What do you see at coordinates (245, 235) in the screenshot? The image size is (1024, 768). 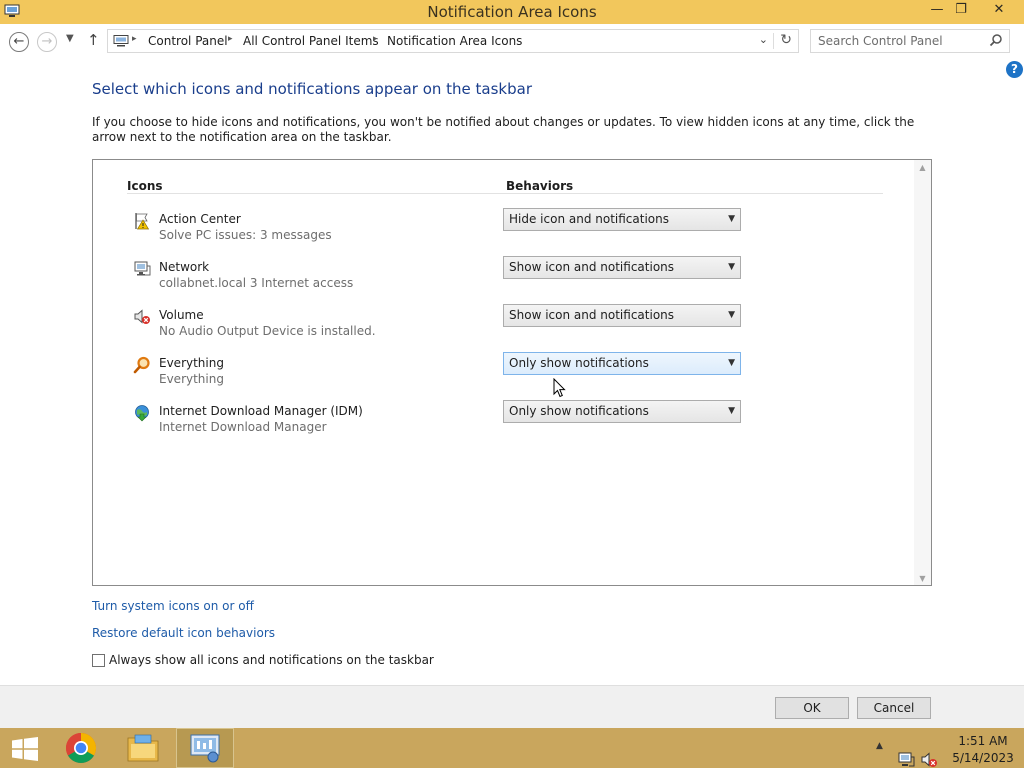 I see `icon-description: Solve PC issues: 3 messages` at bounding box center [245, 235].